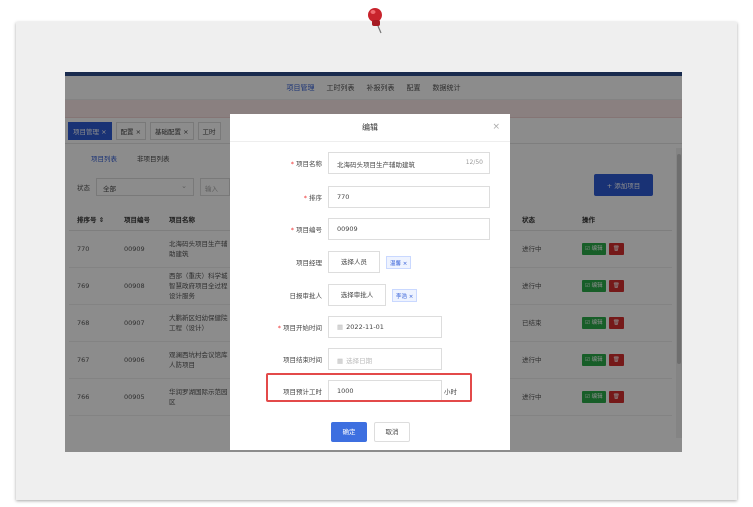 The height and width of the screenshot is (507, 753). Describe the element at coordinates (409, 163) in the screenshot. I see `project-name-input: 北海码头项目生产辅助建筑 12/50` at that location.